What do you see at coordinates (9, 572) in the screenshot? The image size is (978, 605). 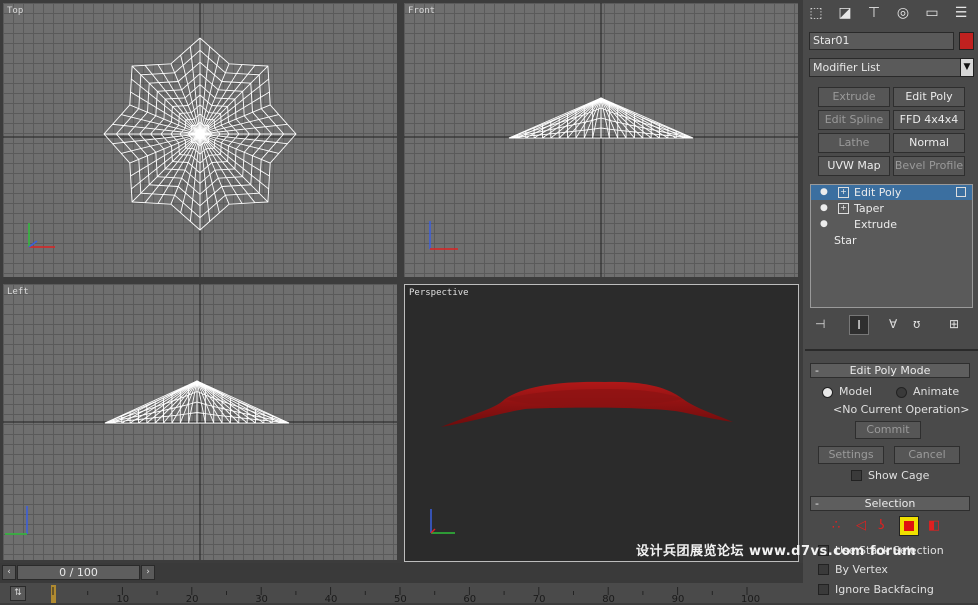 I see `time-slider-left-arrow: ‹` at bounding box center [9, 572].